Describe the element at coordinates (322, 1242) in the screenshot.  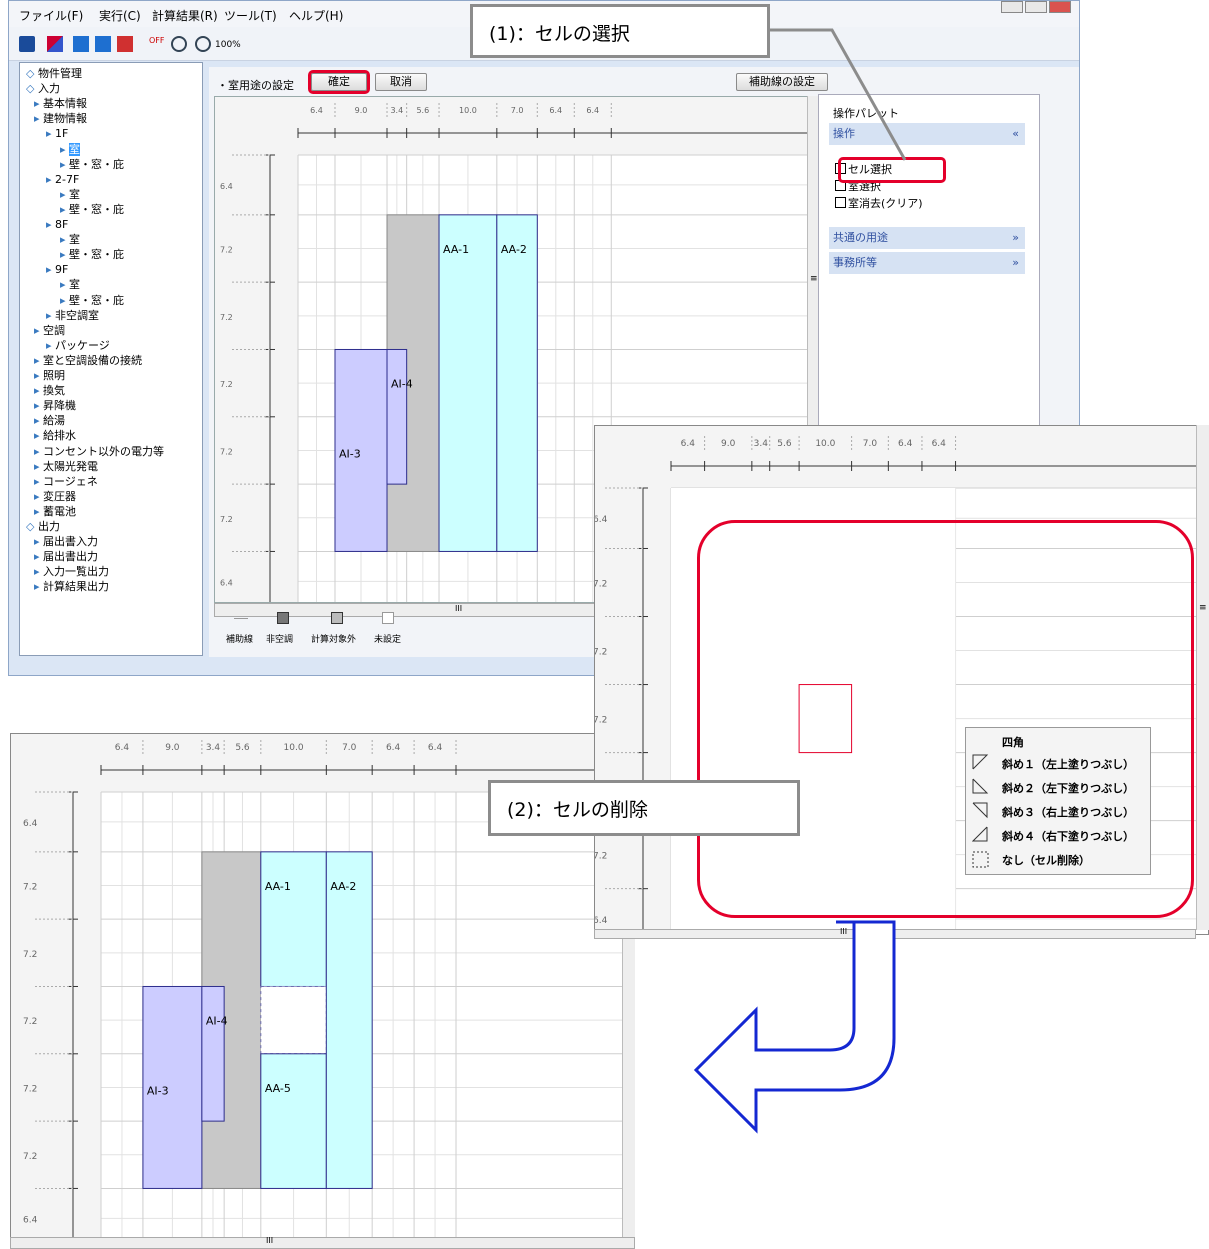
I see `horizontal-scrollbar-result: III` at that location.